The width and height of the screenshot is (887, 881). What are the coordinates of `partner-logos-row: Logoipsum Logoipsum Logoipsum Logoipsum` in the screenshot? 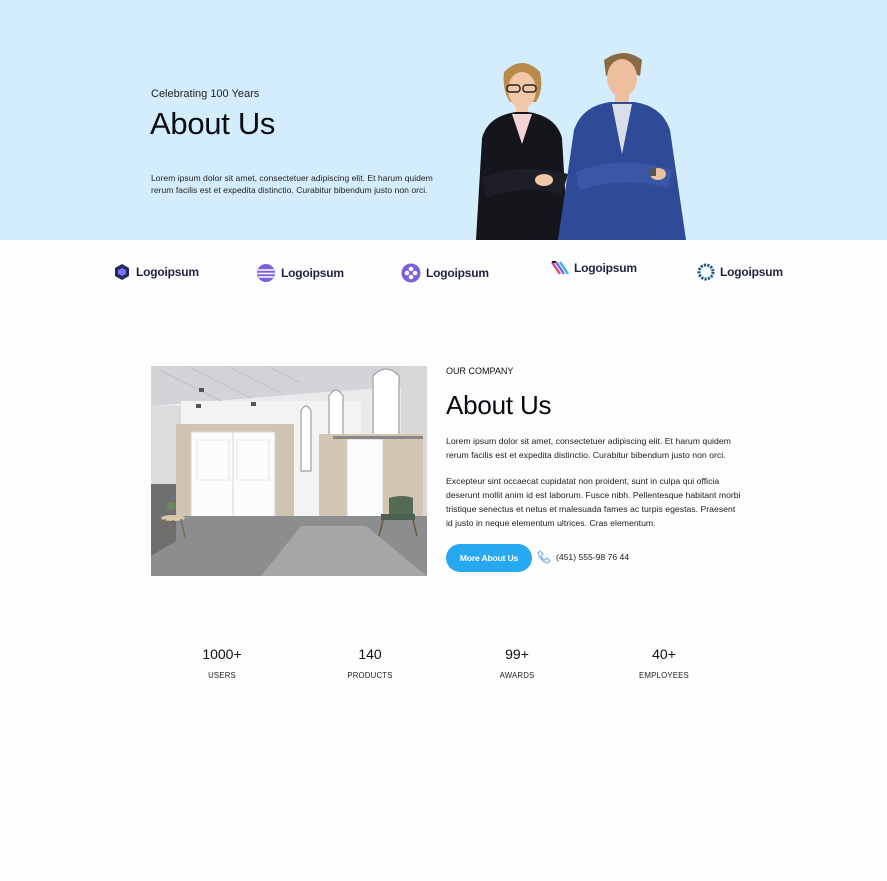 It's located at (443, 275).